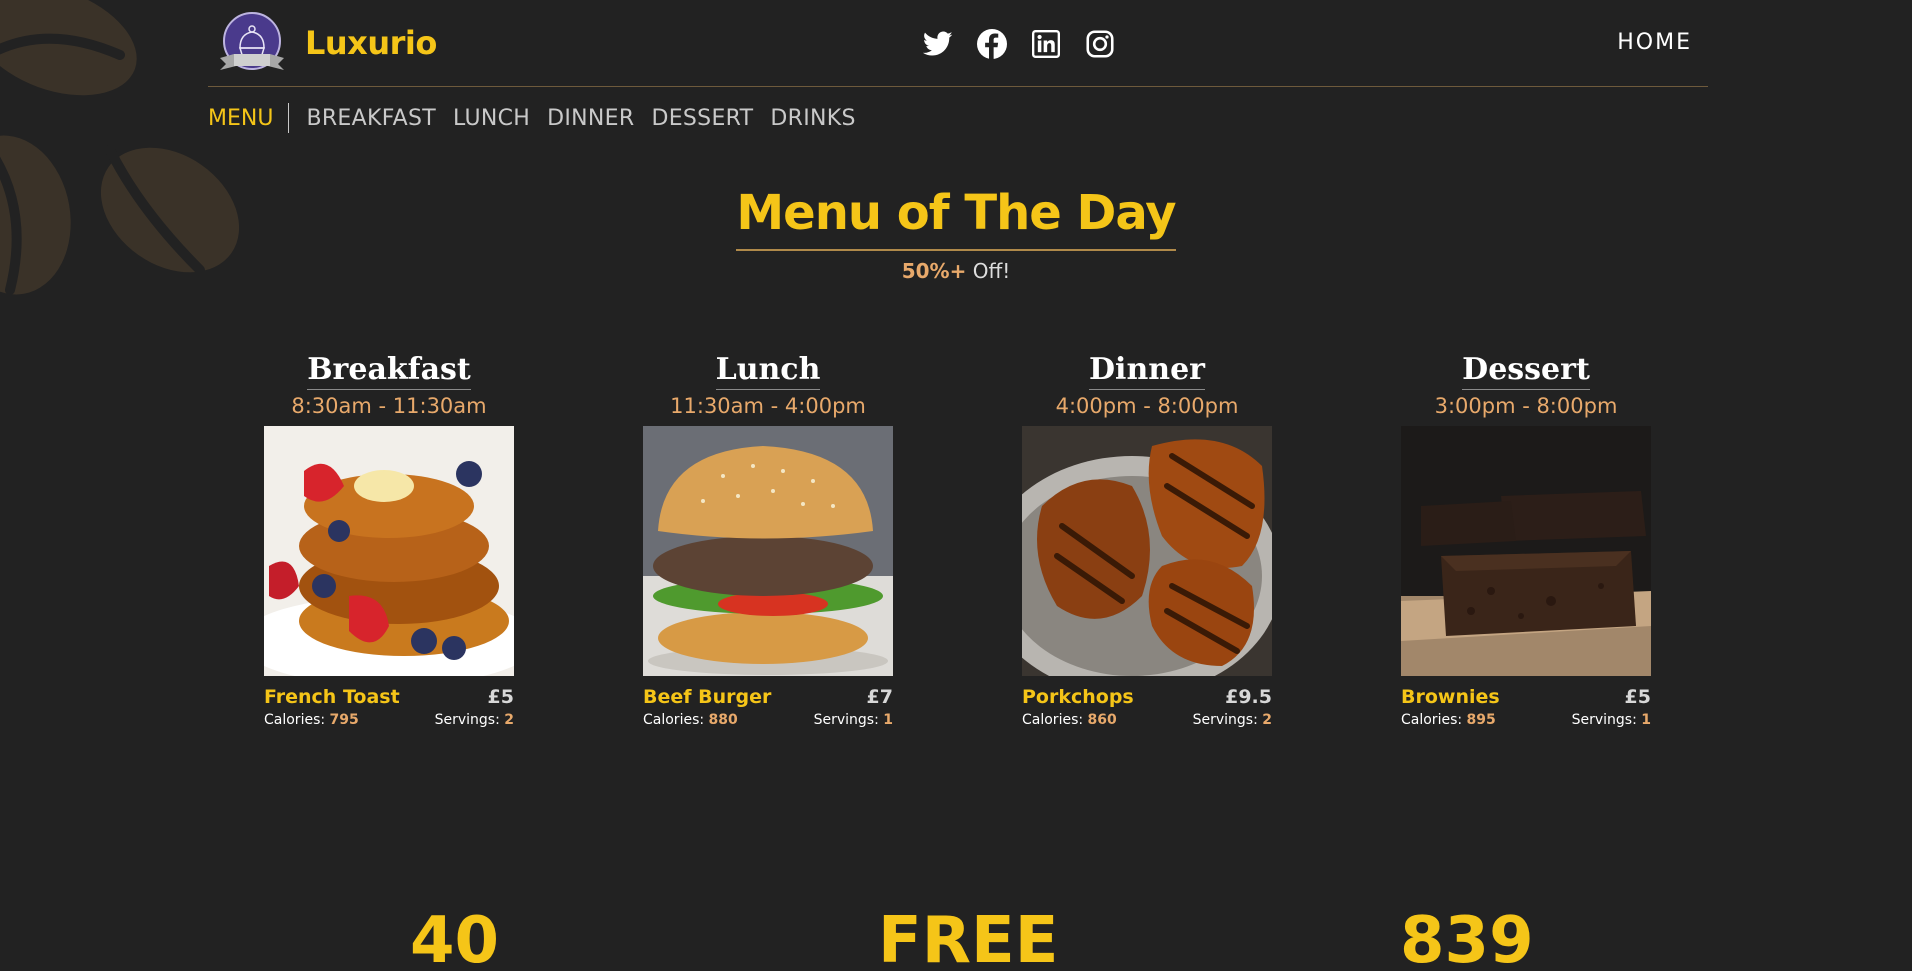 The width and height of the screenshot is (1912, 971). I want to click on logo-badge, so click(252, 43).